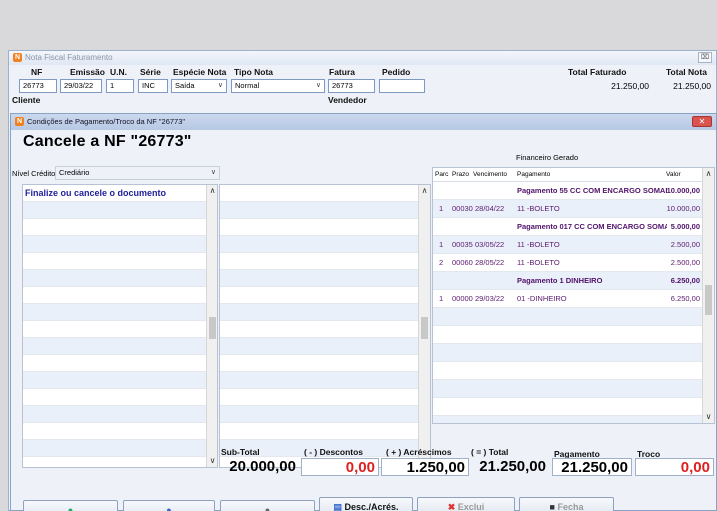 The width and height of the screenshot is (717, 511). What do you see at coordinates (351, 86) in the screenshot?
I see `fatura-field: 26773` at bounding box center [351, 86].